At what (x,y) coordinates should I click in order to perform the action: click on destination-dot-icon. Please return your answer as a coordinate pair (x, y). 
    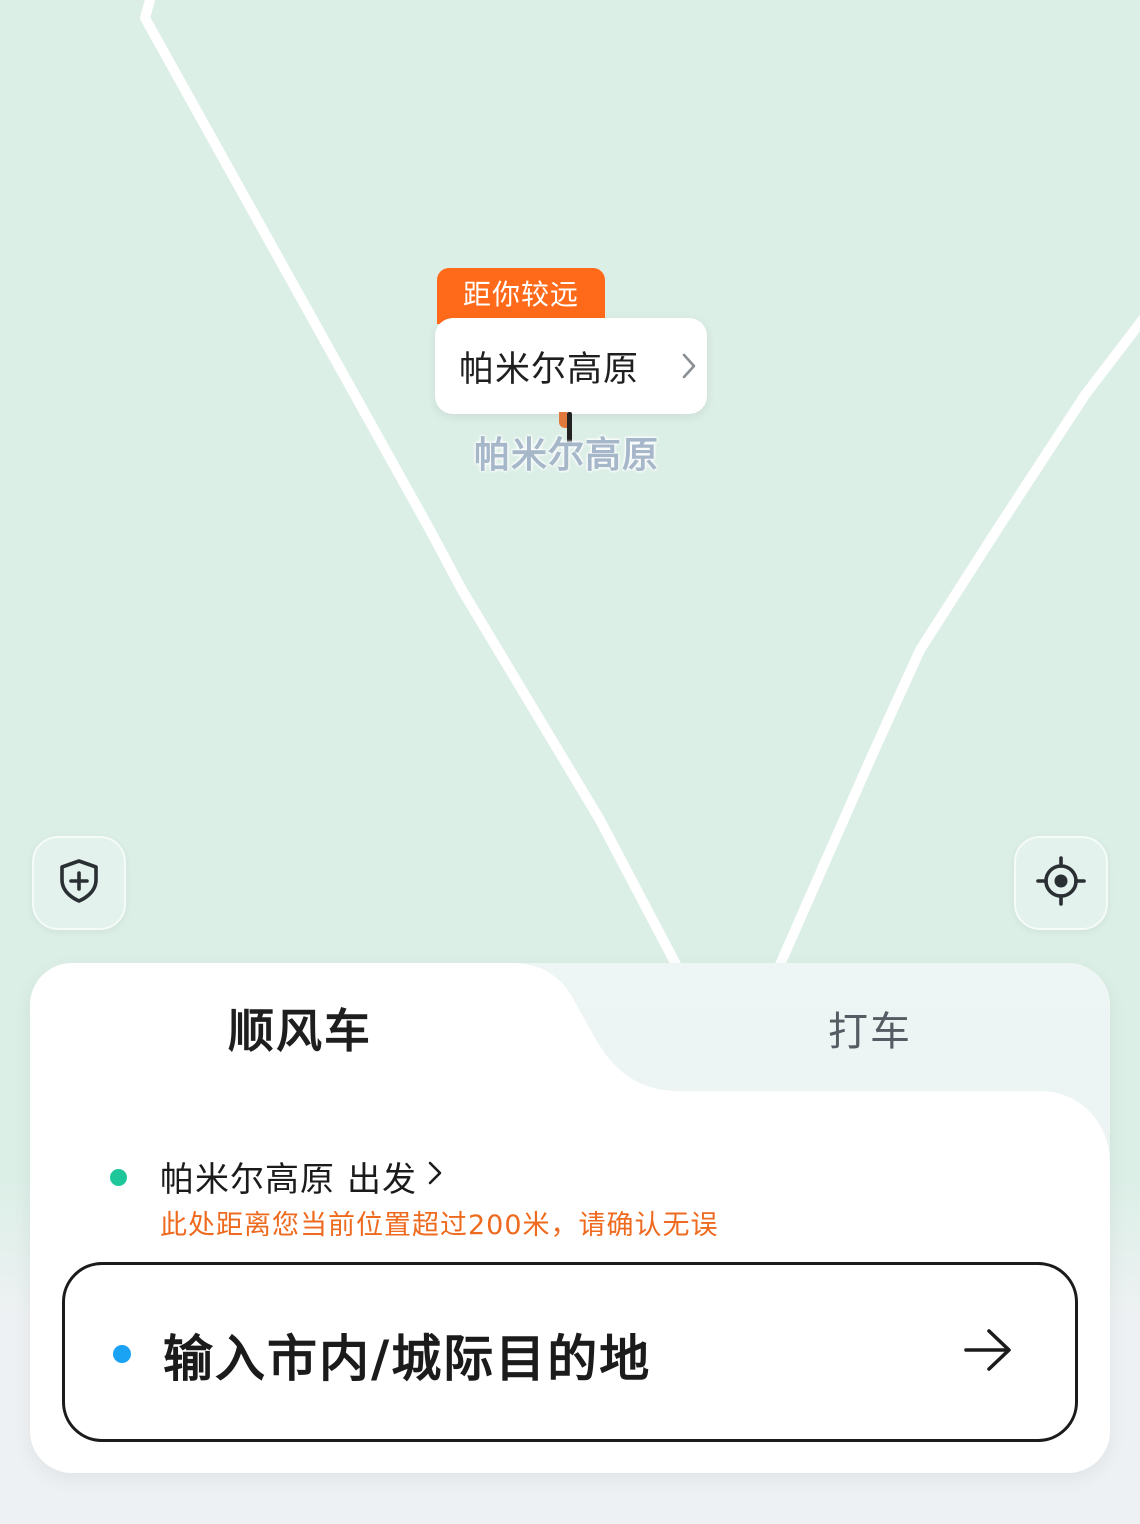
    Looking at the image, I should click on (122, 1354).